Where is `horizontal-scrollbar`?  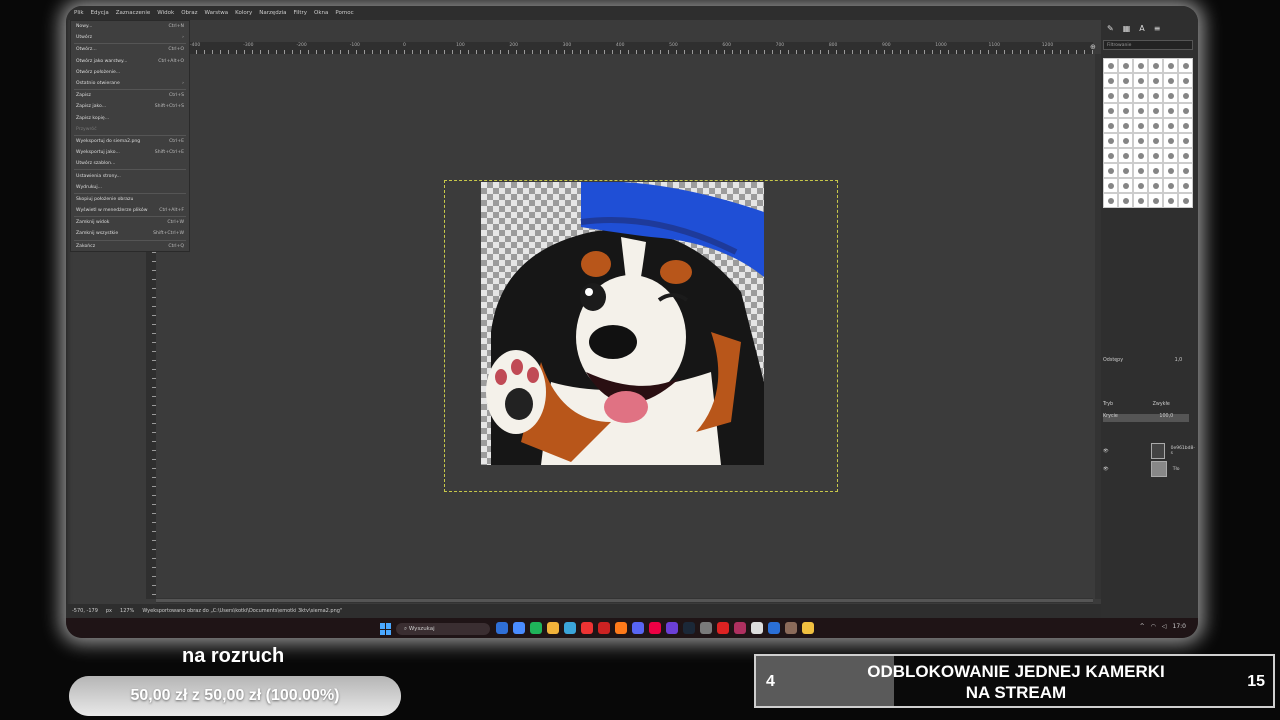
horizontal-scrollbar is located at coordinates (624, 600).